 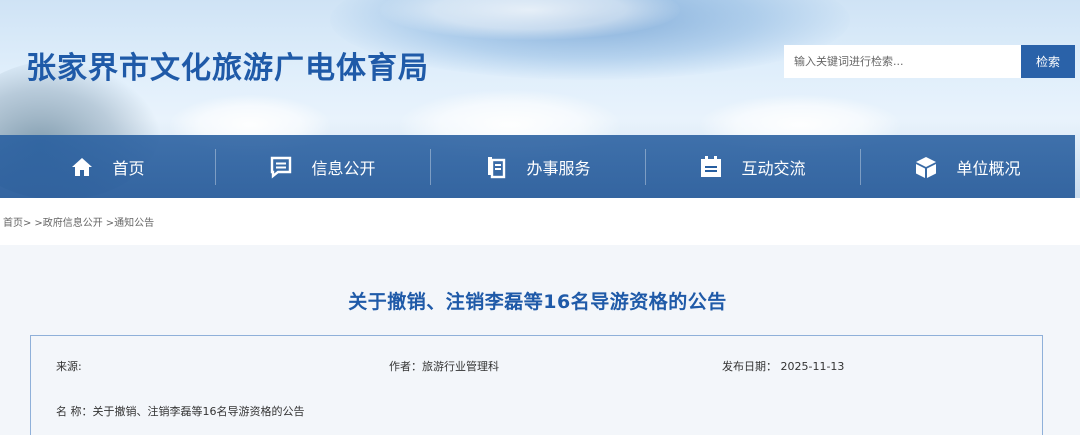 What do you see at coordinates (773, 168) in the screenshot?
I see `nav-item-label: 互动交流` at bounding box center [773, 168].